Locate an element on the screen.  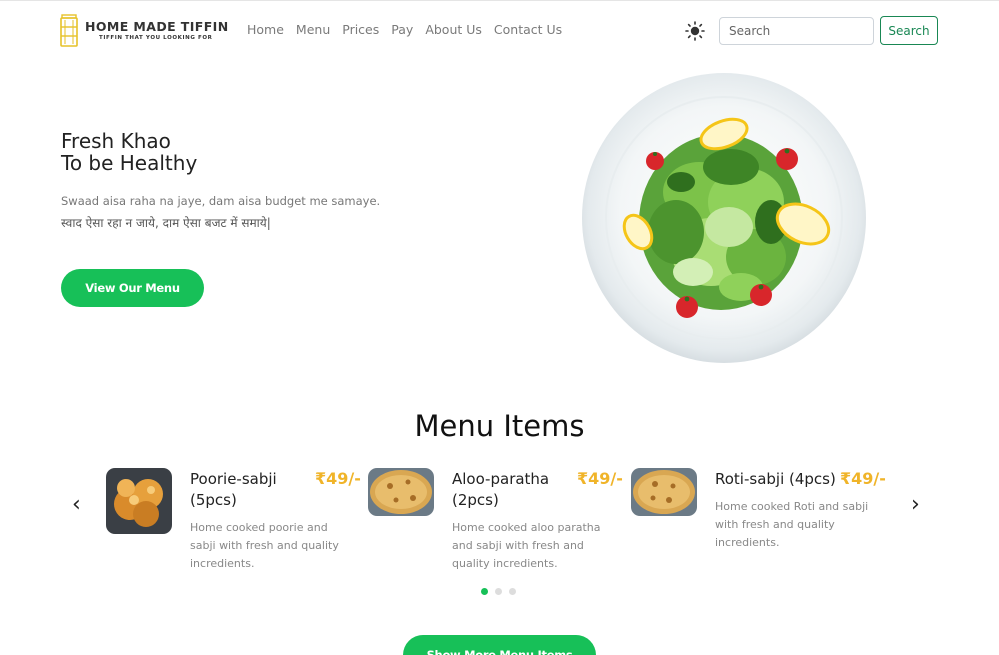
nav-link-home: Home is located at coordinates (265, 29).